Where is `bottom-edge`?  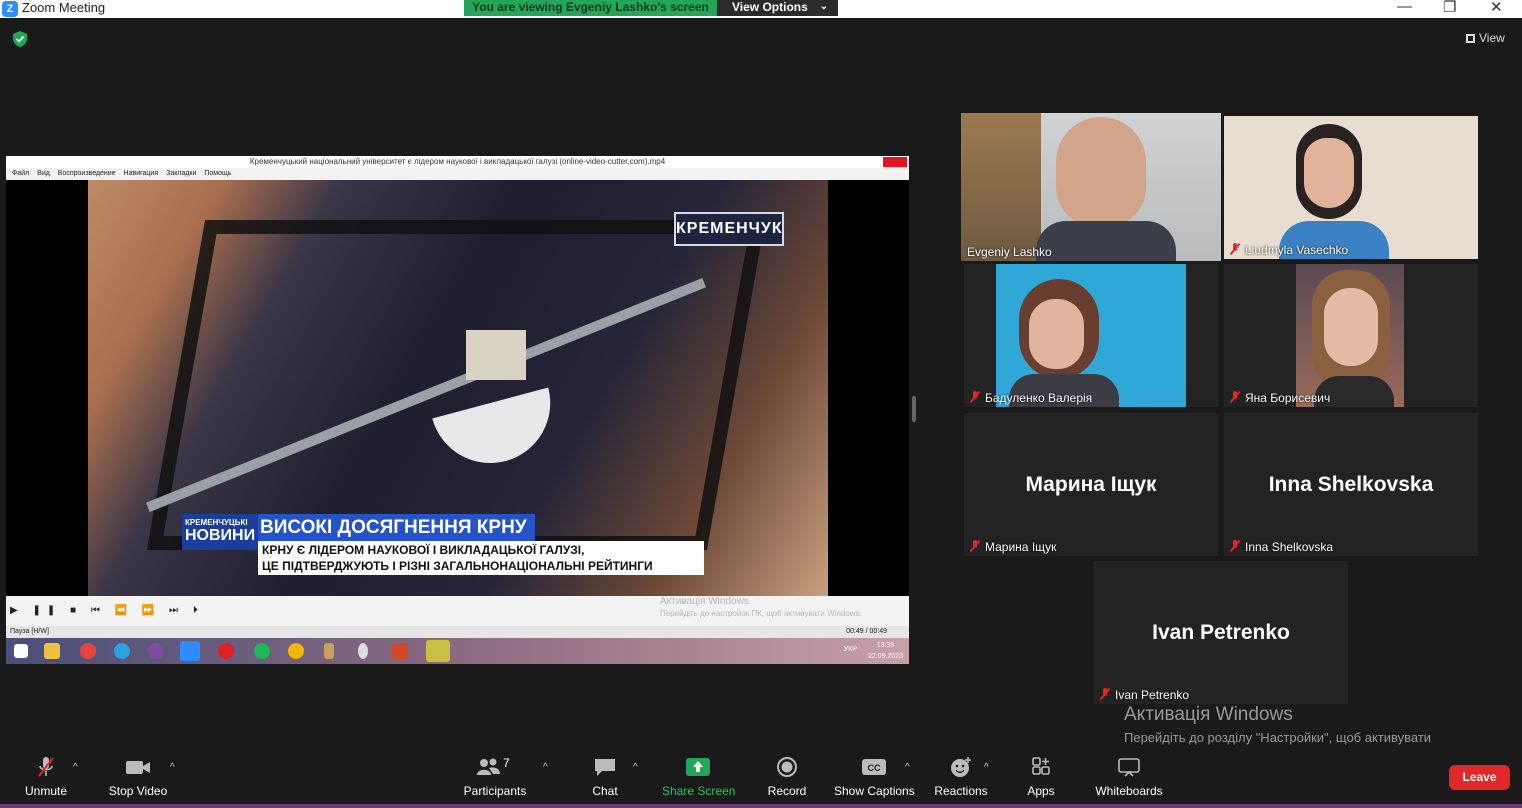 bottom-edge is located at coordinates (761, 806).